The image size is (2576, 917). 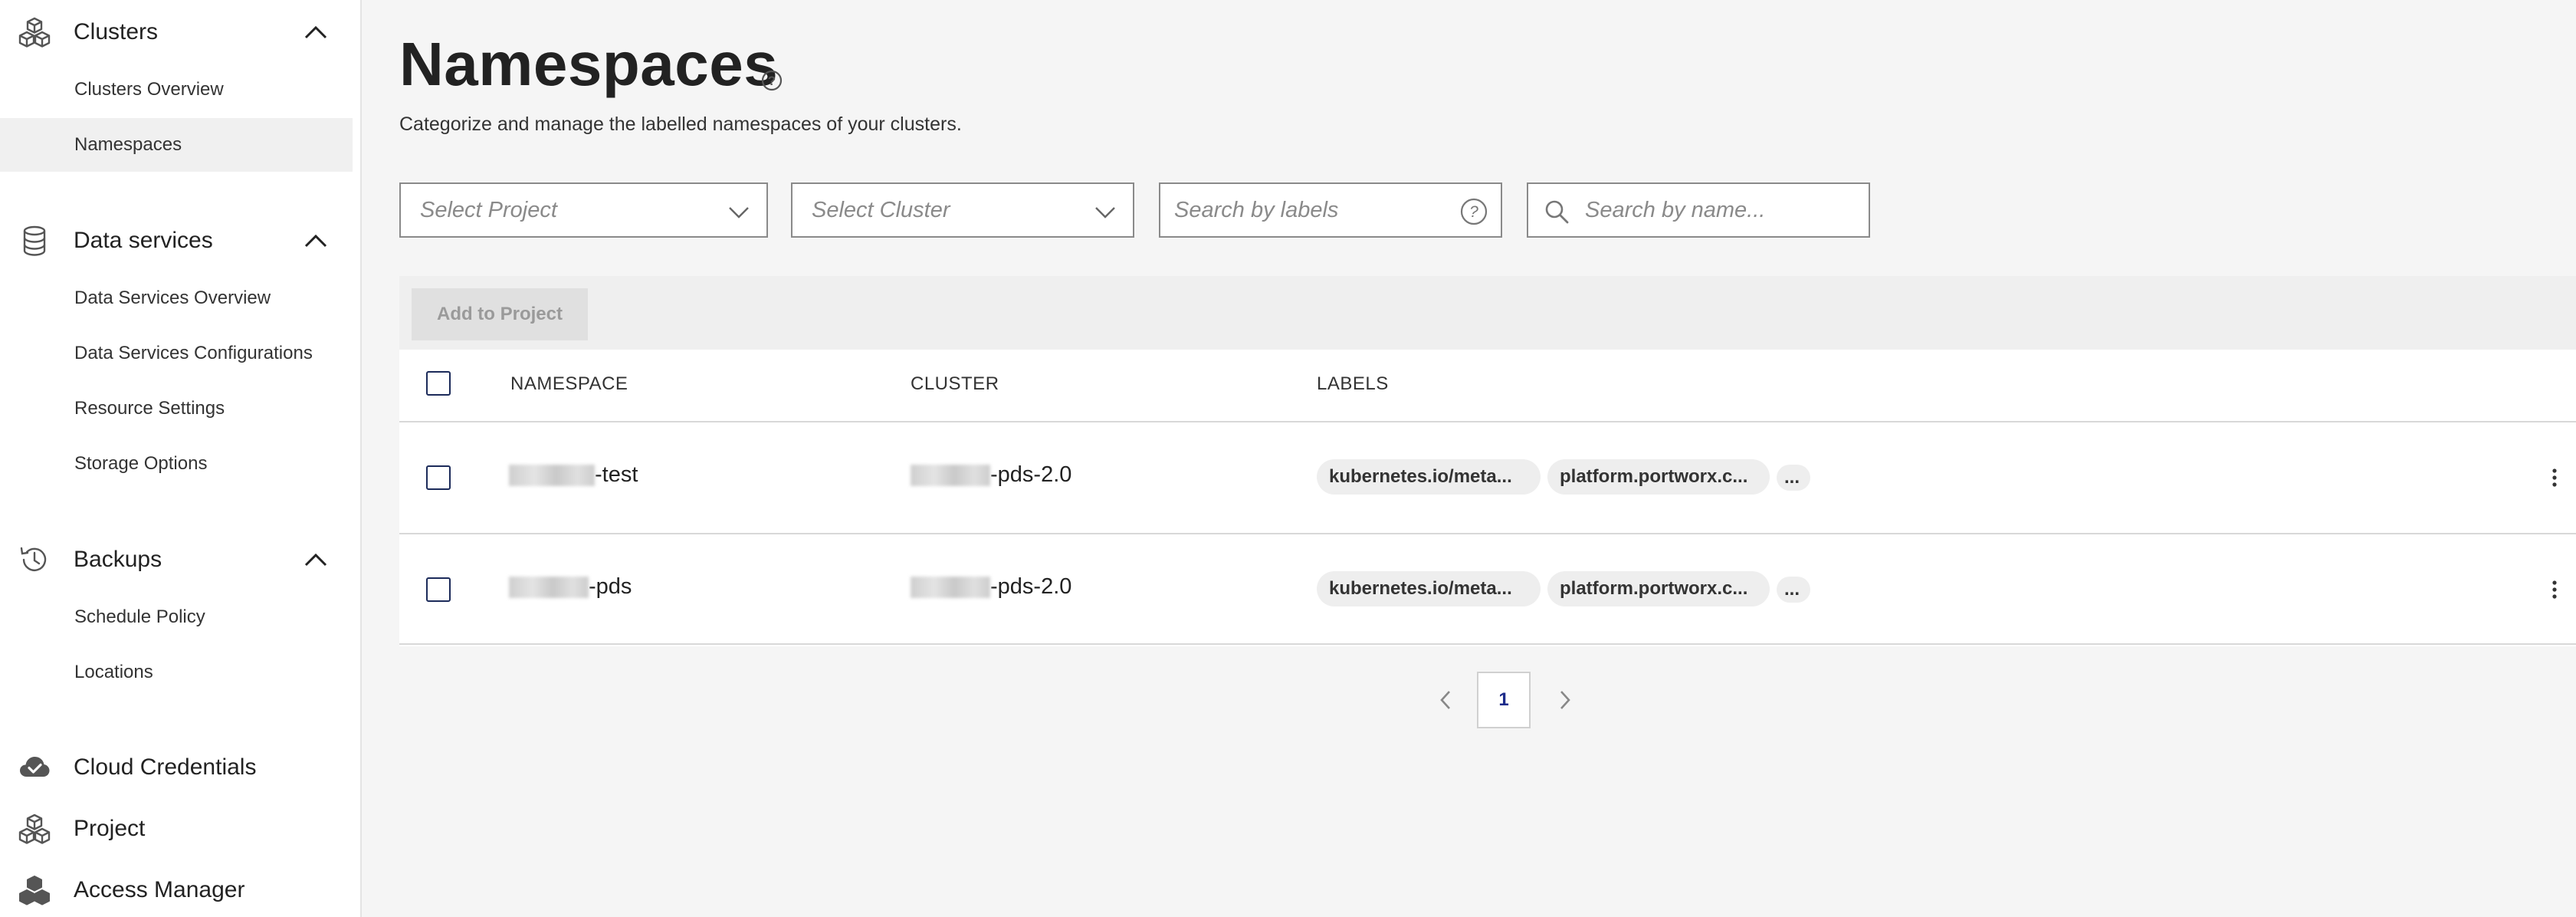 I want to click on sidebar-item-clusters-overview: Clusters Overview, so click(x=176, y=90).